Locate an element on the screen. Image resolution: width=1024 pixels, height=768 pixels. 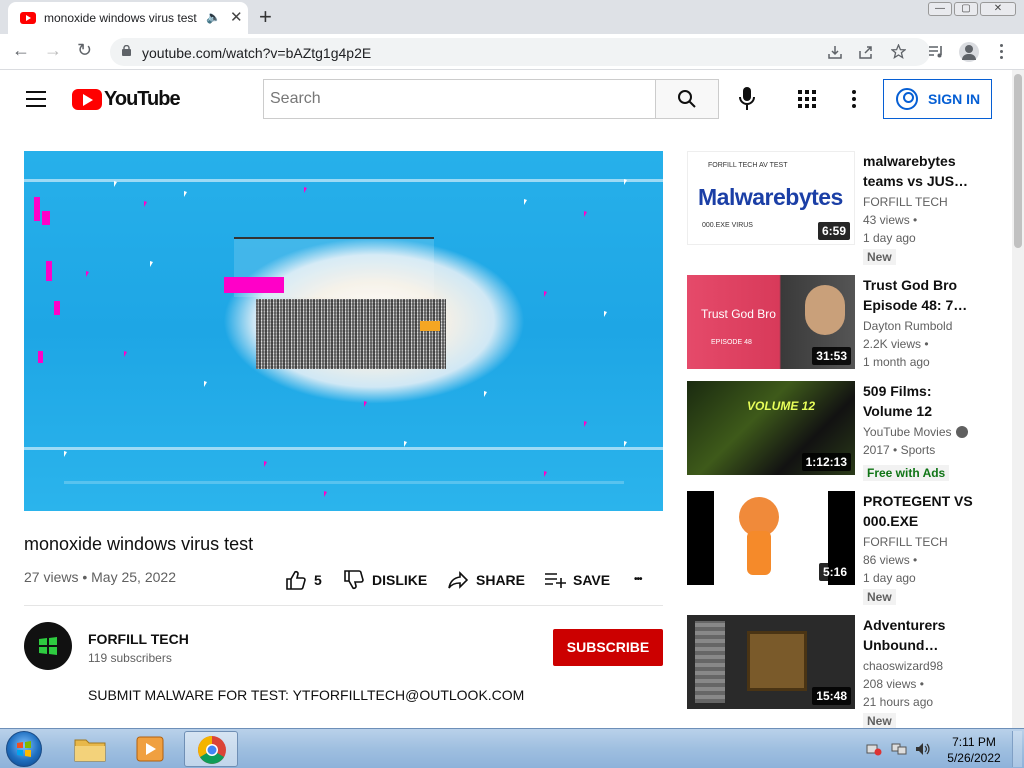
apps-grid-icon is located at coordinates (807, 99).